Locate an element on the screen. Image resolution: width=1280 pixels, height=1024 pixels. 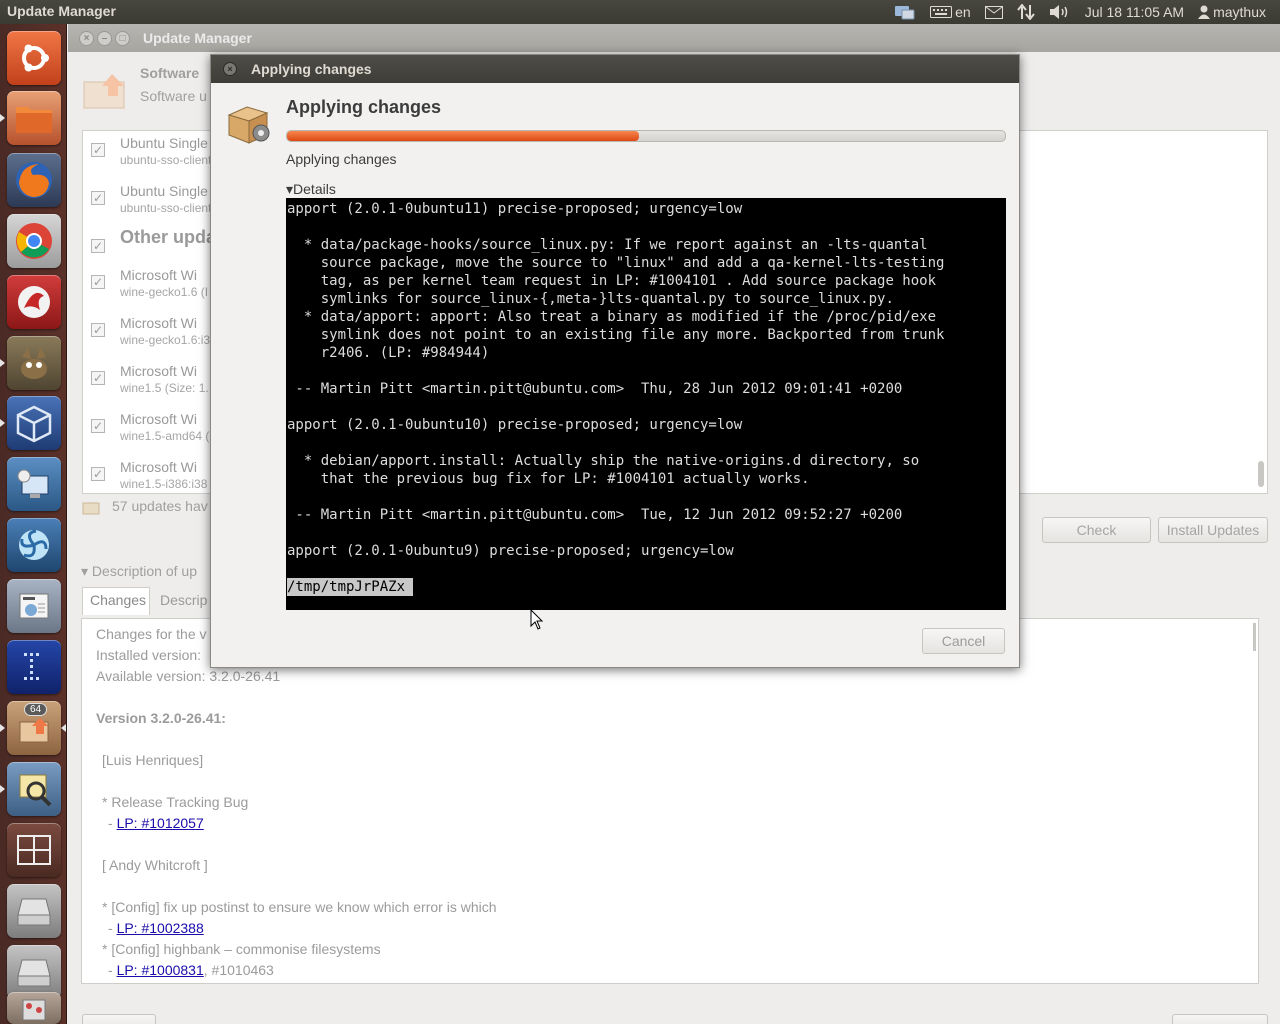
launcher-files is located at coordinates (34, 118).